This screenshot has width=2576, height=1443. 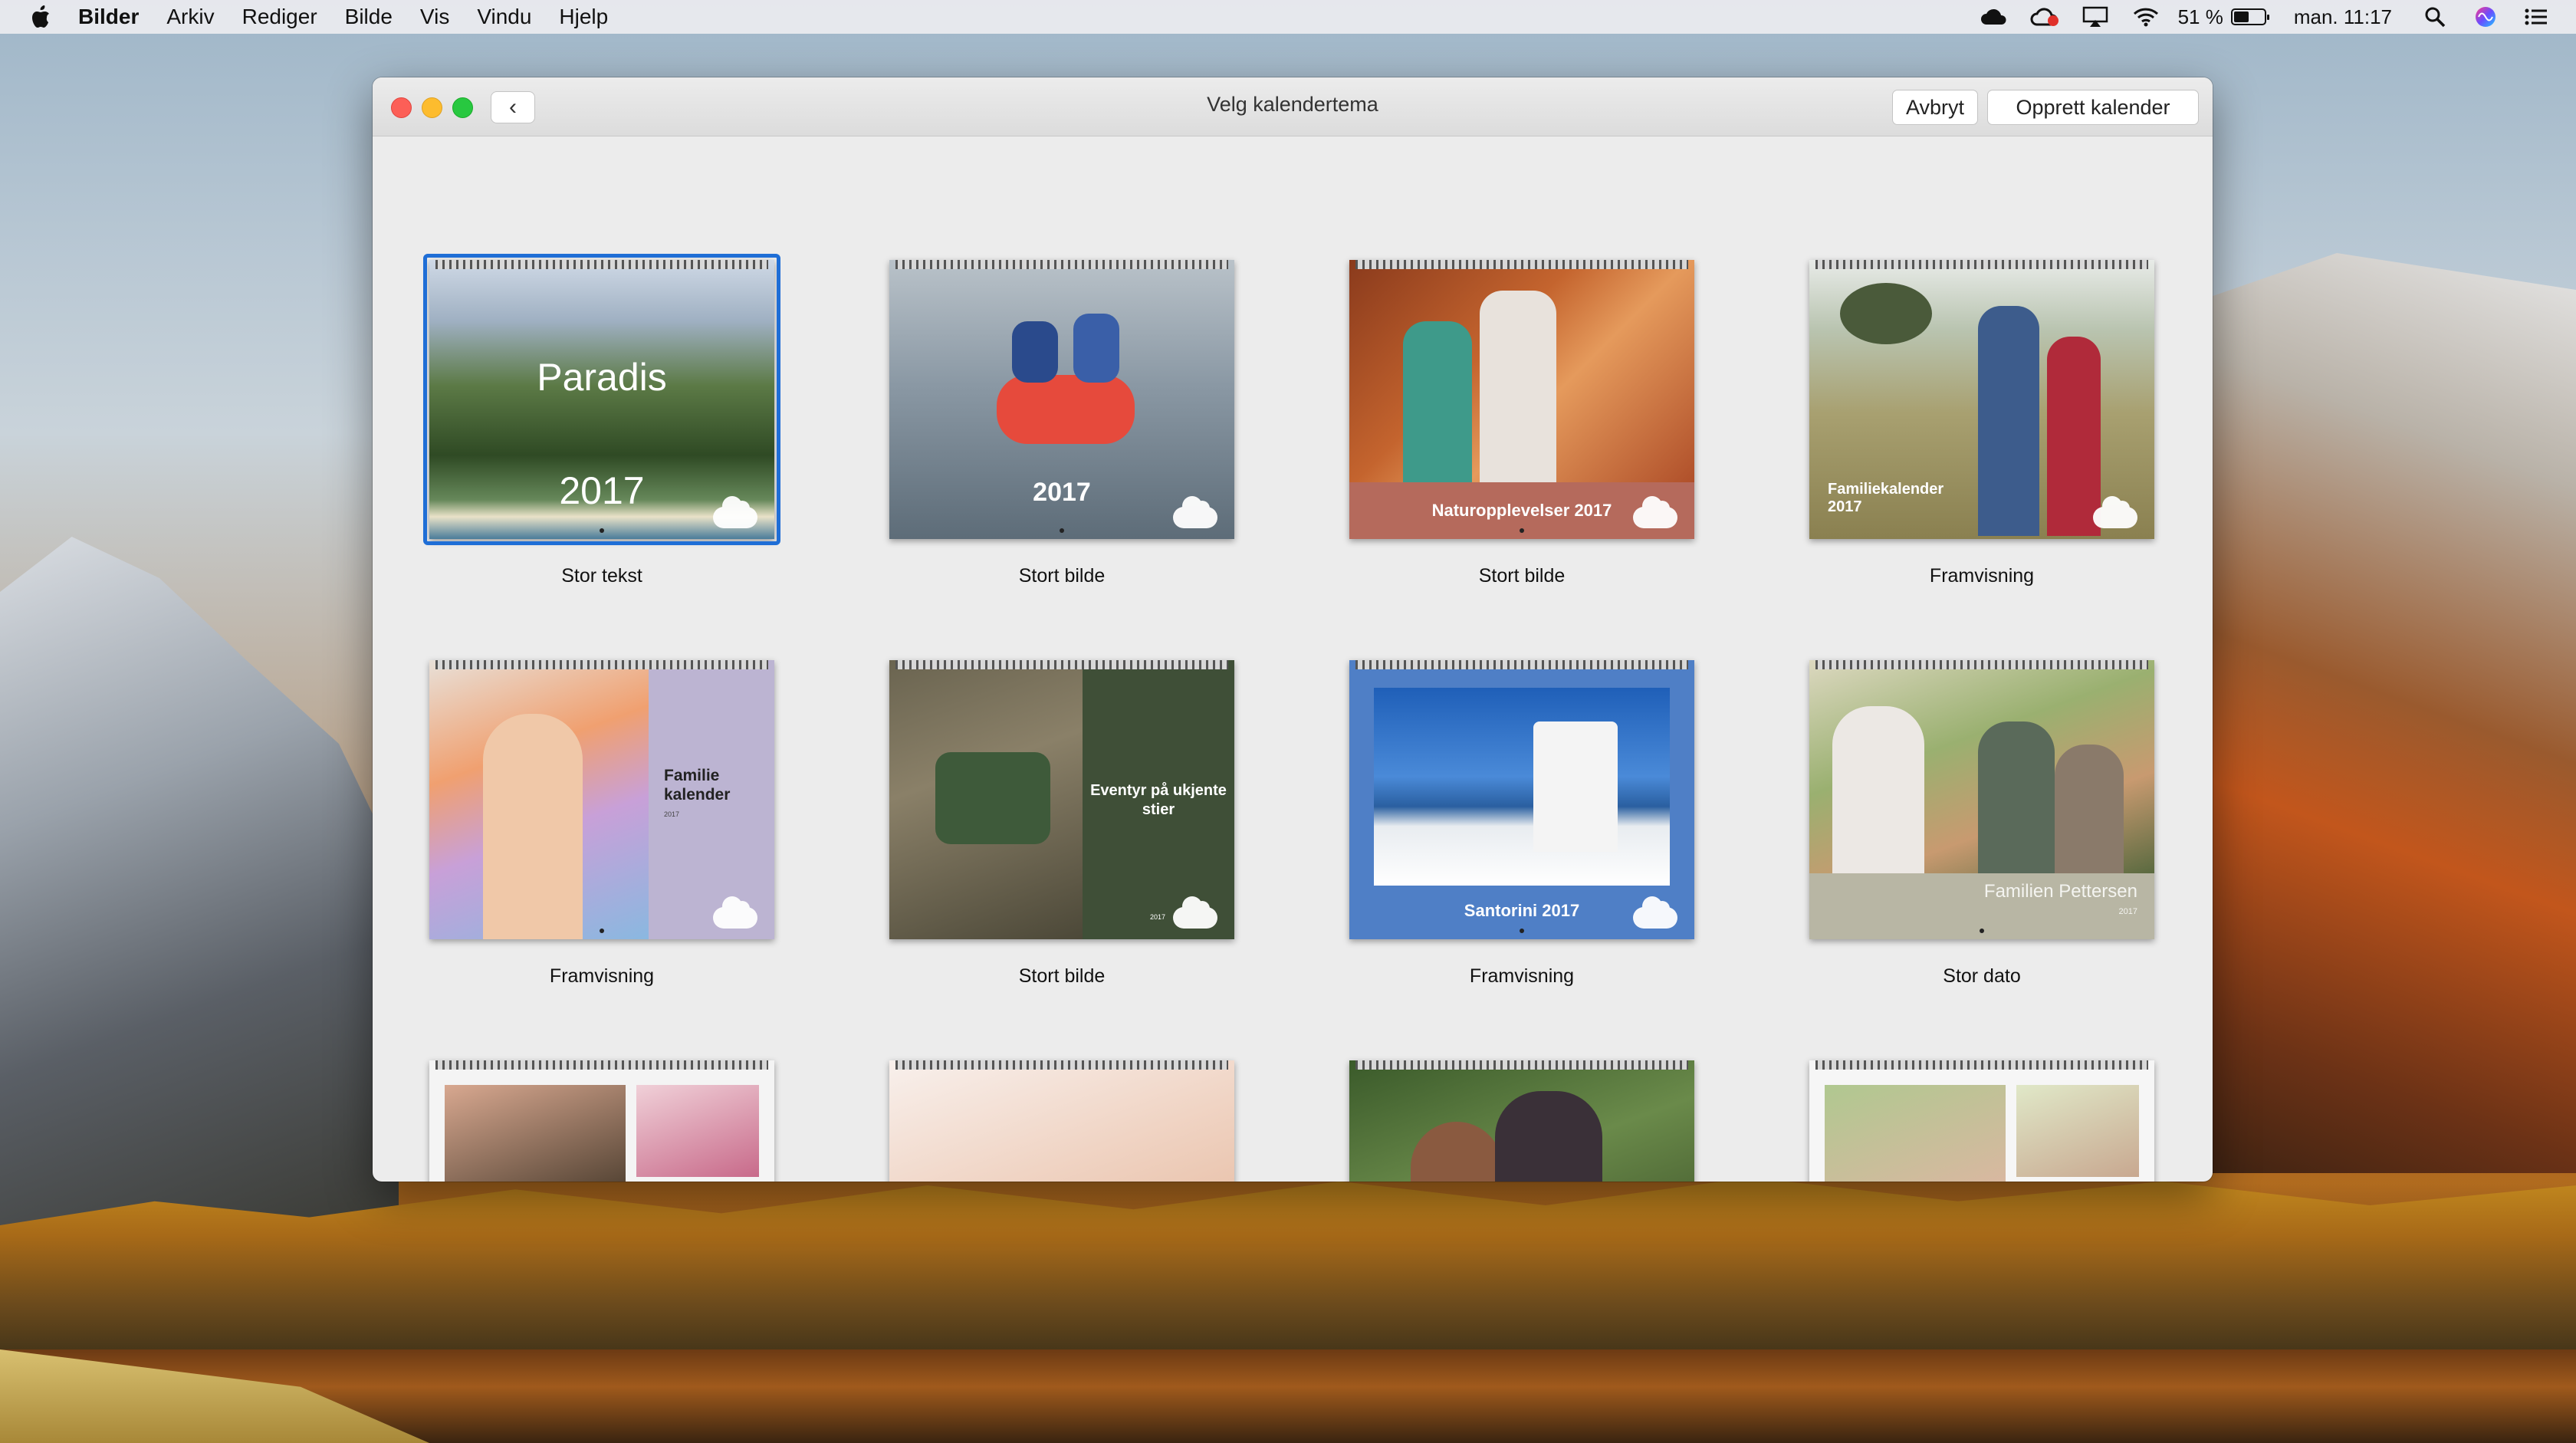 What do you see at coordinates (602, 399) in the screenshot?
I see `theme-thumbnail: Paradis 2017` at bounding box center [602, 399].